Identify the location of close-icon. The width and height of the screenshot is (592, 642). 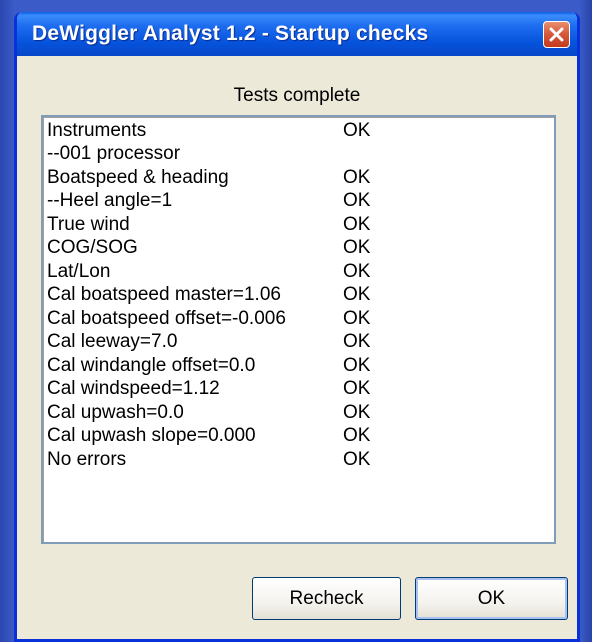
(556, 34).